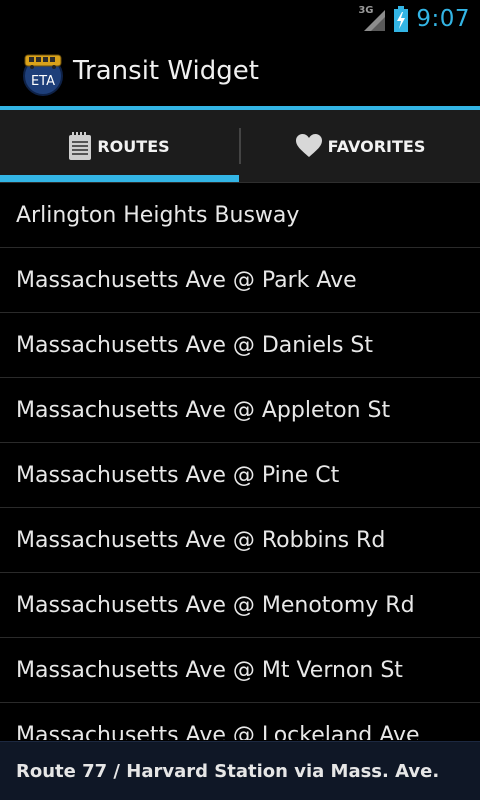 The width and height of the screenshot is (480, 800). I want to click on clock: 9:07, so click(443, 19).